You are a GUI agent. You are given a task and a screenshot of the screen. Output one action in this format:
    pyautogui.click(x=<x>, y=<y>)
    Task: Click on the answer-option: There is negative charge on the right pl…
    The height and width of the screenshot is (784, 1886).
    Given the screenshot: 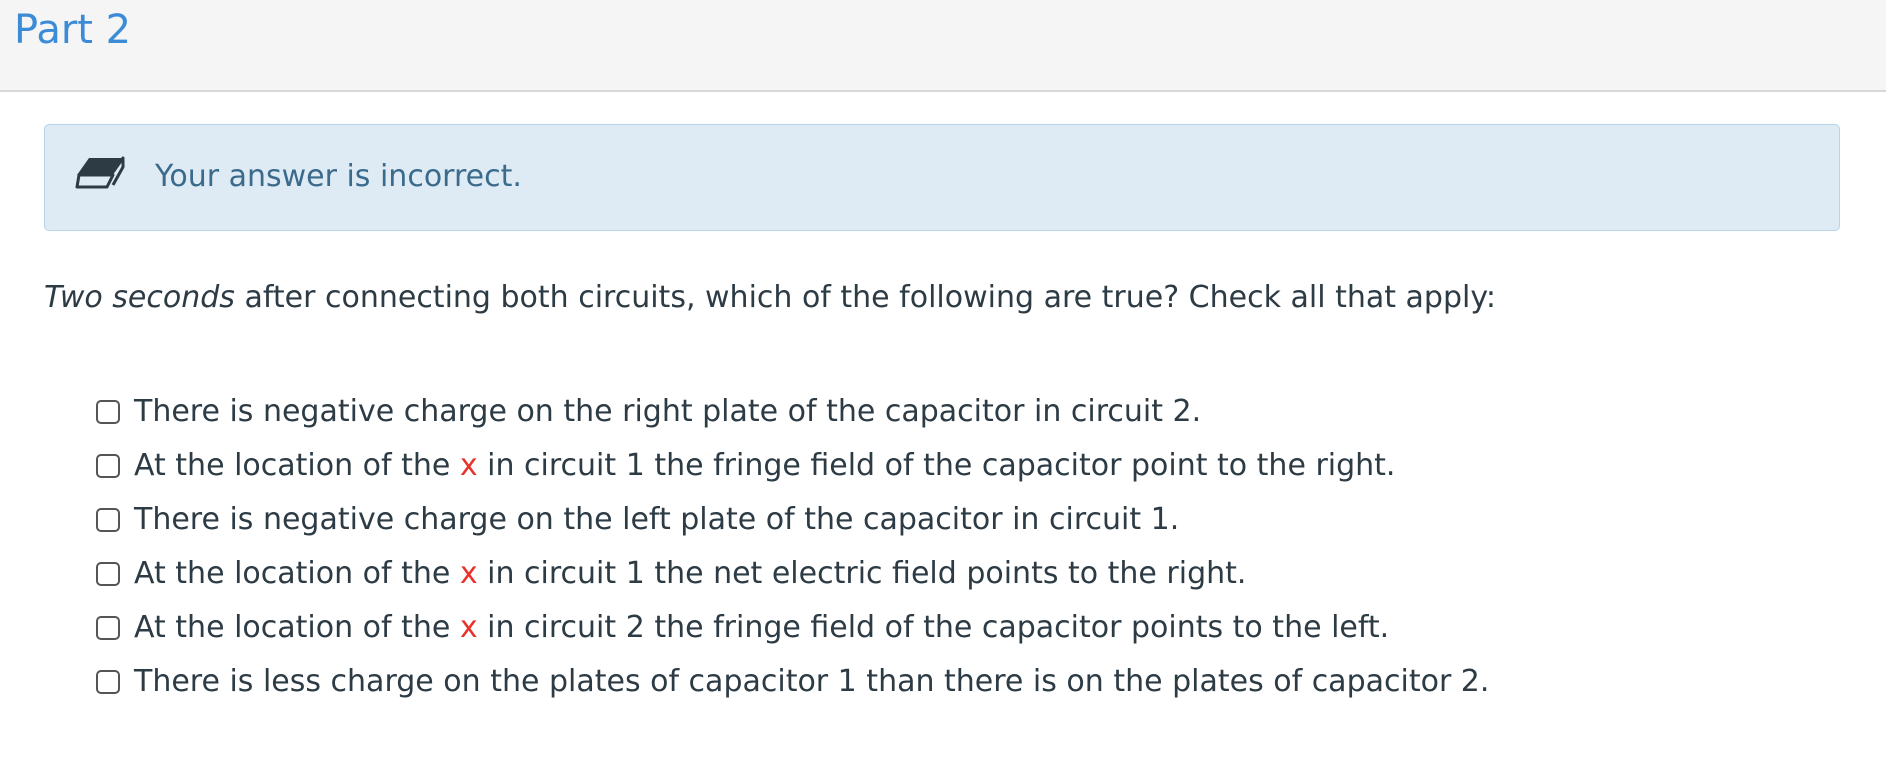 What is the action you would take?
    pyautogui.click(x=792, y=412)
    